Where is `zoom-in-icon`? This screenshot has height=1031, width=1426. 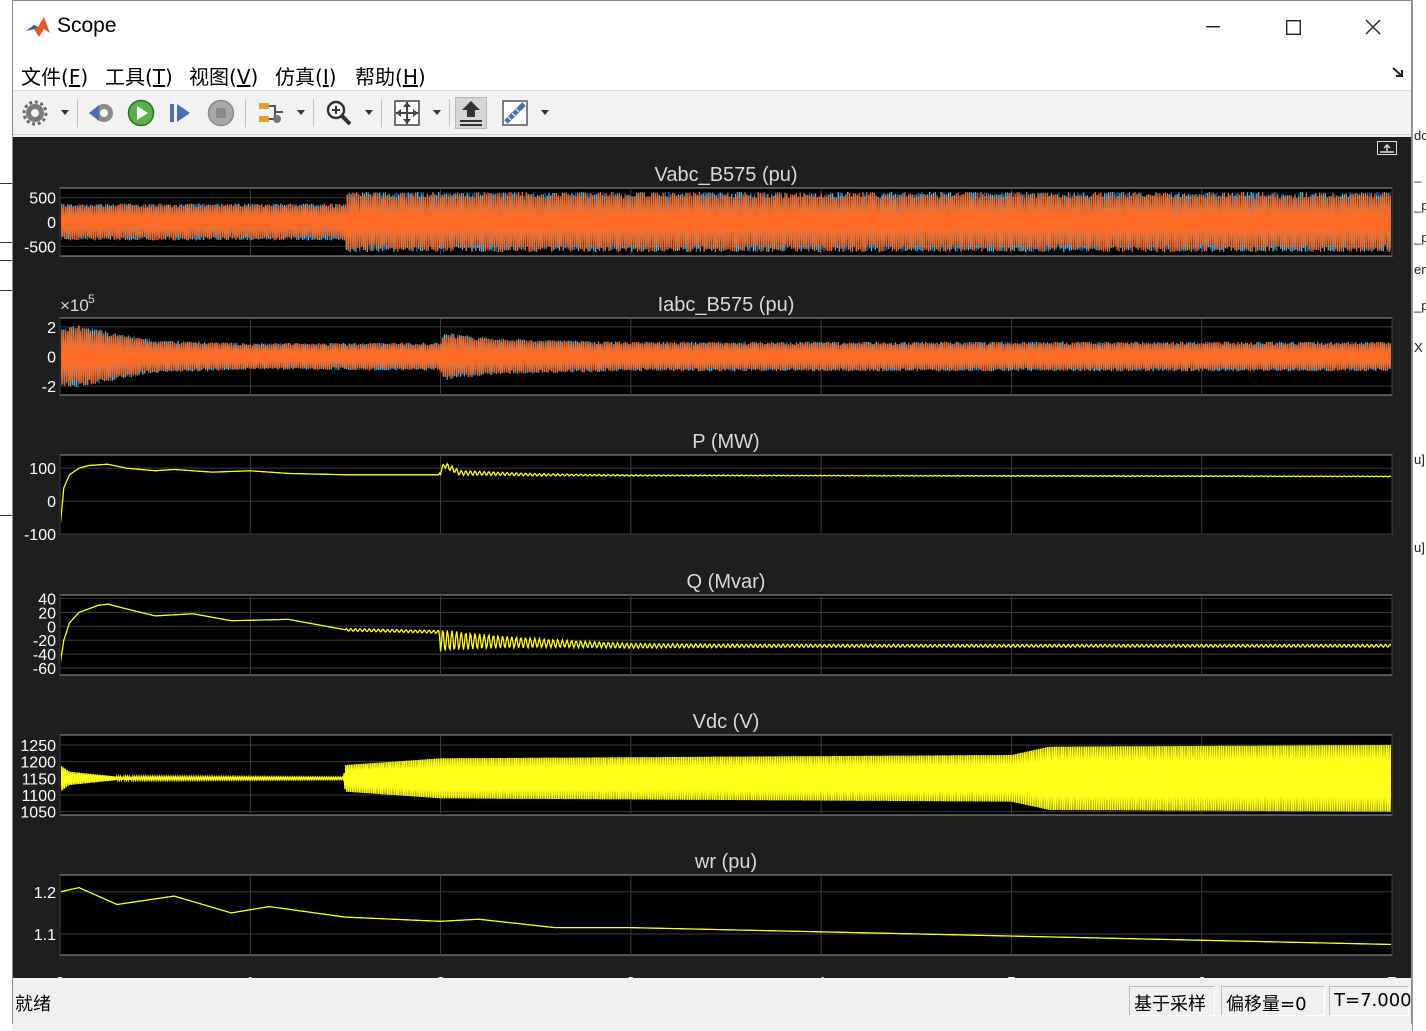 zoom-in-icon is located at coordinates (339, 113).